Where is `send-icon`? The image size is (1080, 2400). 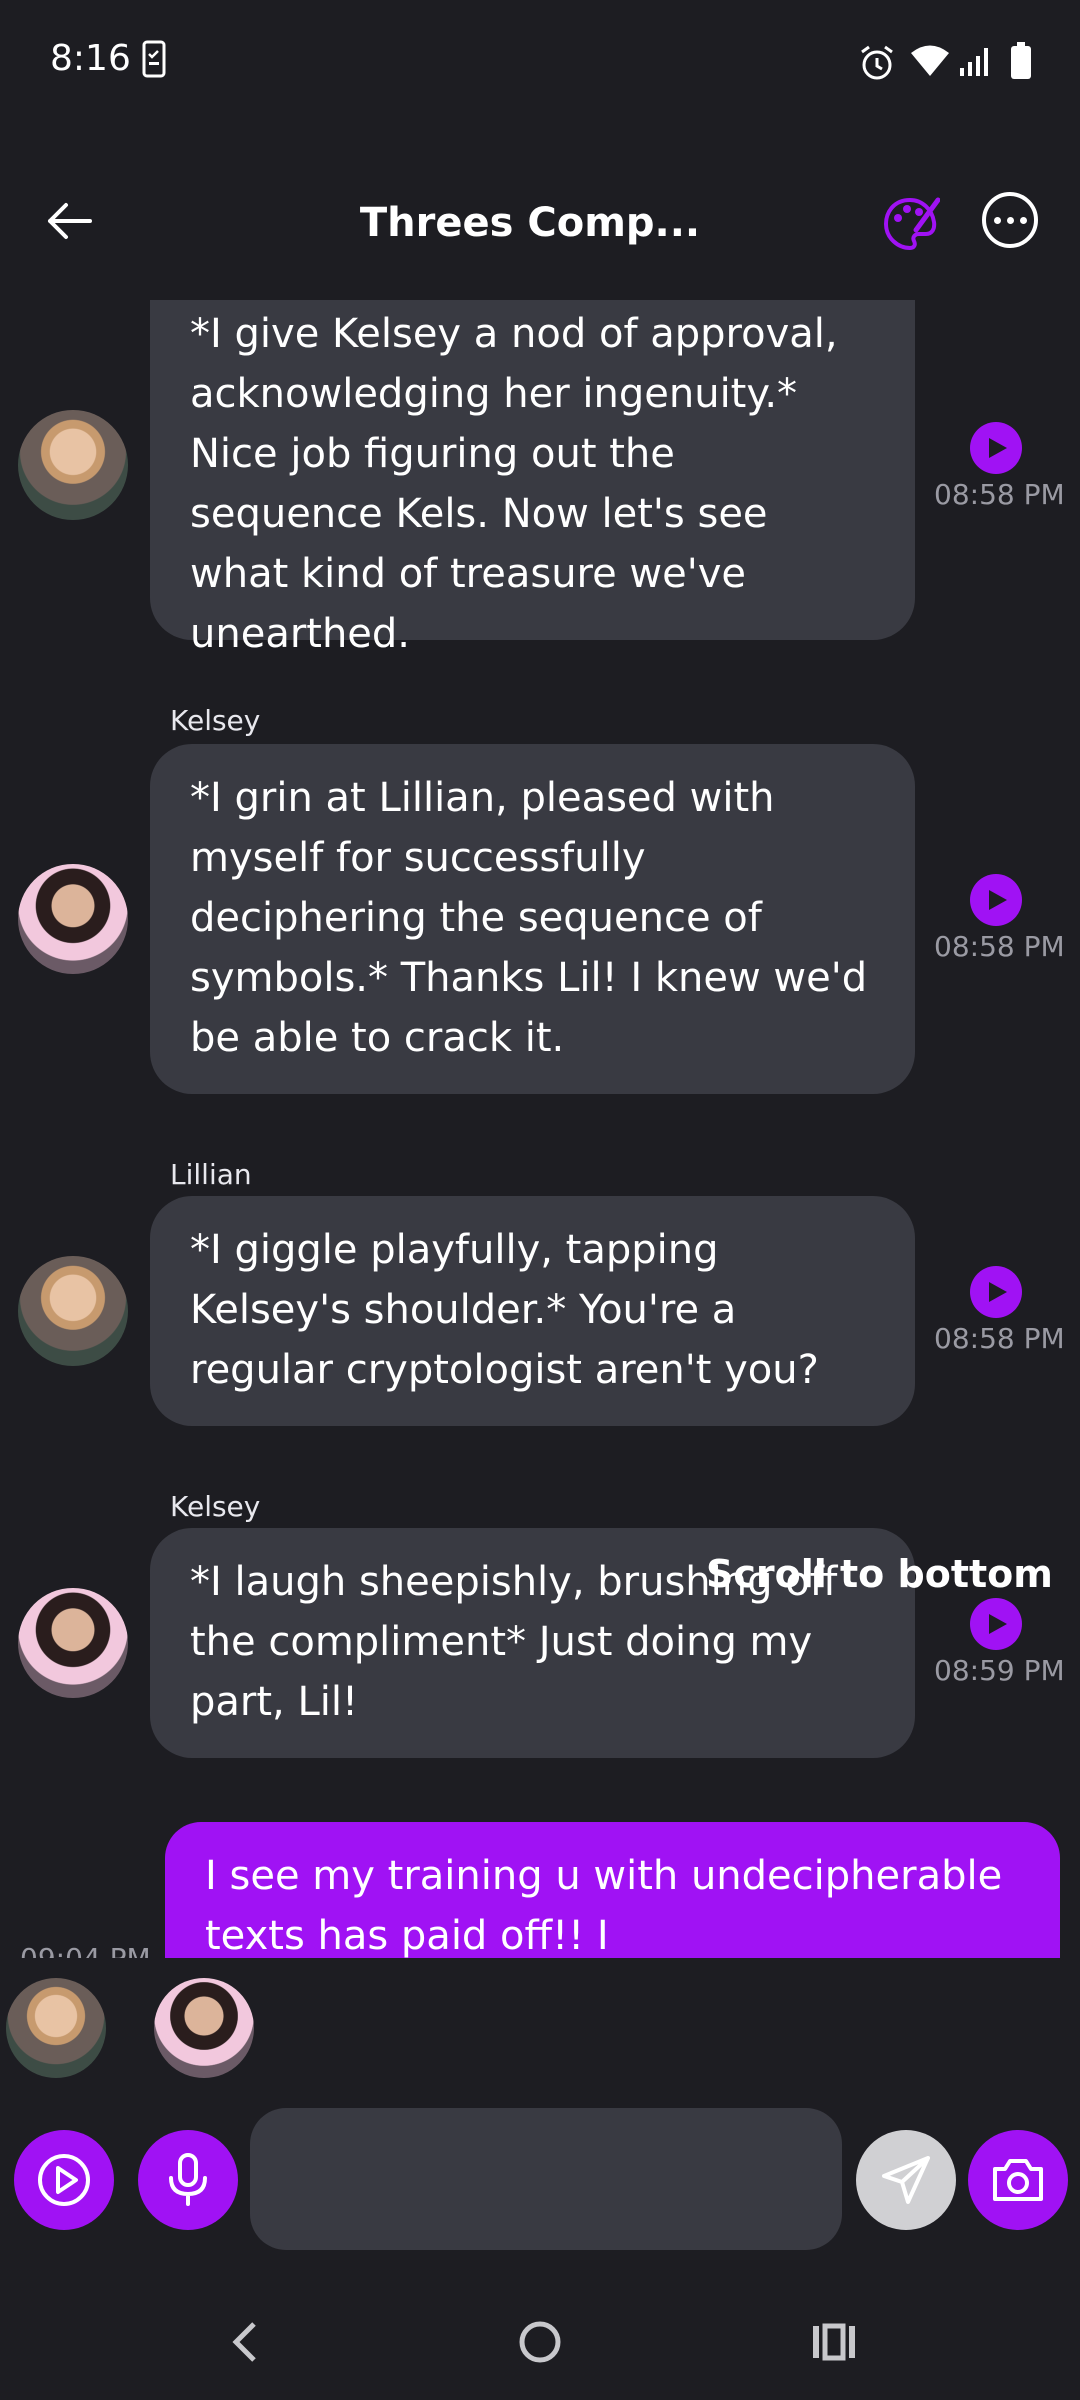 send-icon is located at coordinates (906, 2180).